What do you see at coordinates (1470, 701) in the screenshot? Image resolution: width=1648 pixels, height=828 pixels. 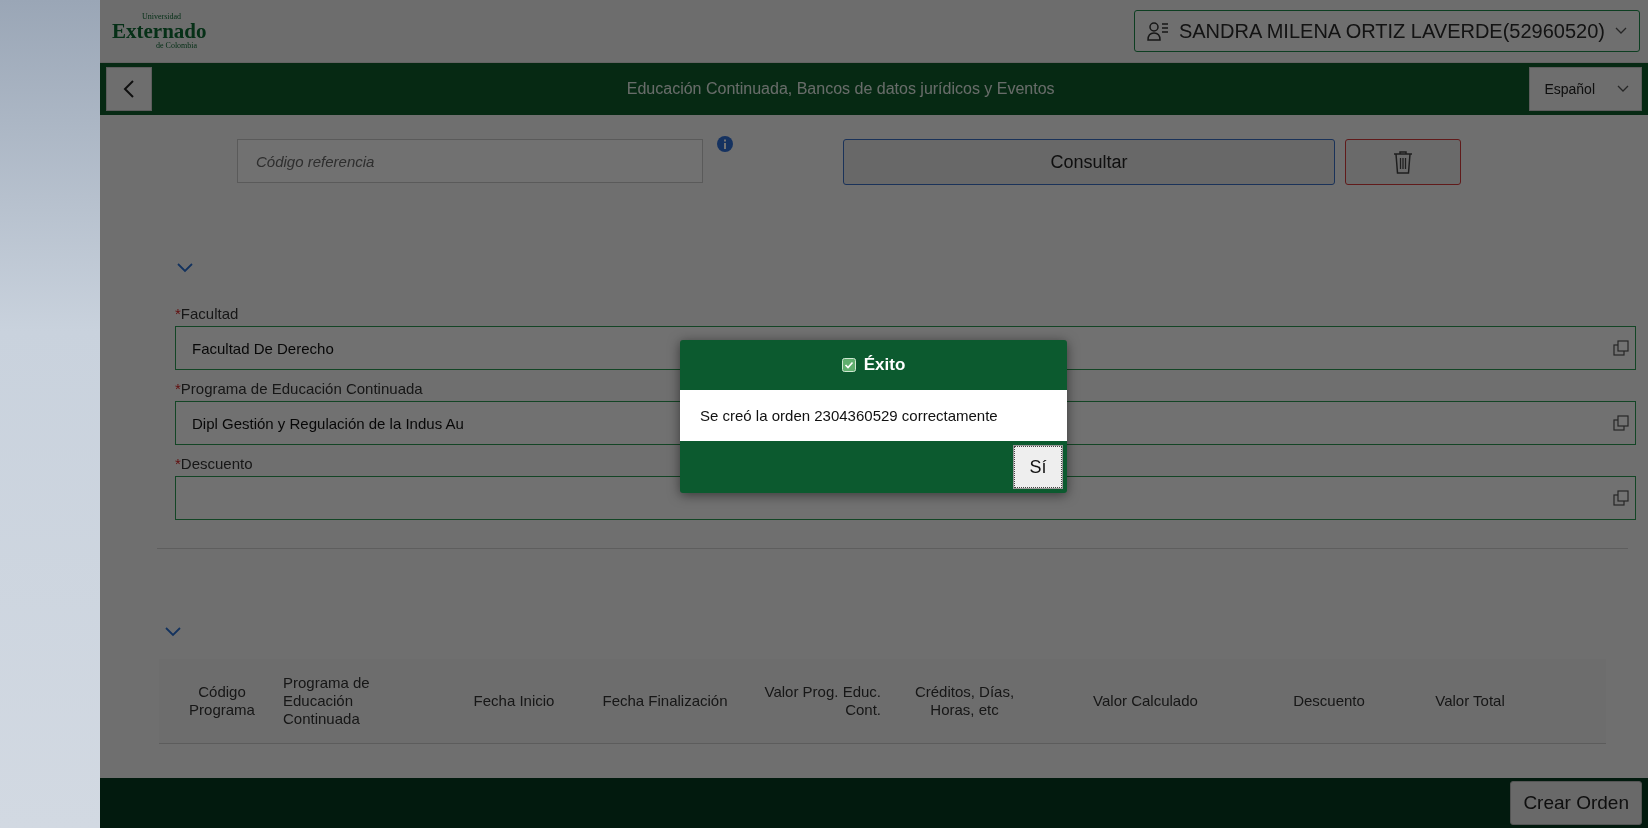 I see `column-header: Valor Total` at bounding box center [1470, 701].